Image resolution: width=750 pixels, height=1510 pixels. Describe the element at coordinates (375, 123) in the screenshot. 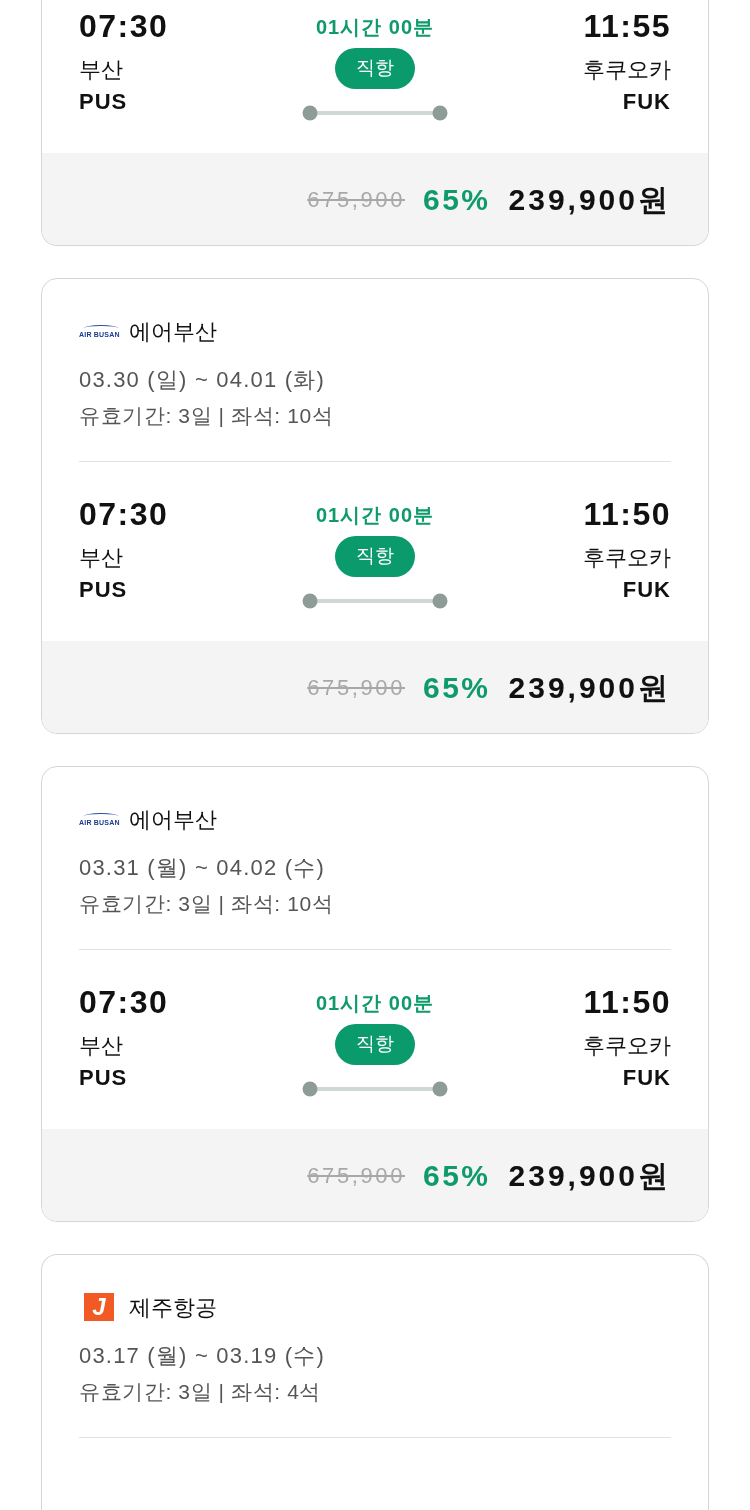

I see `flight-card: 07:30 부산 PUS 01시간 00분 직항 11:55 후쿠오카 FUK 675,900 65% 239,900원` at that location.